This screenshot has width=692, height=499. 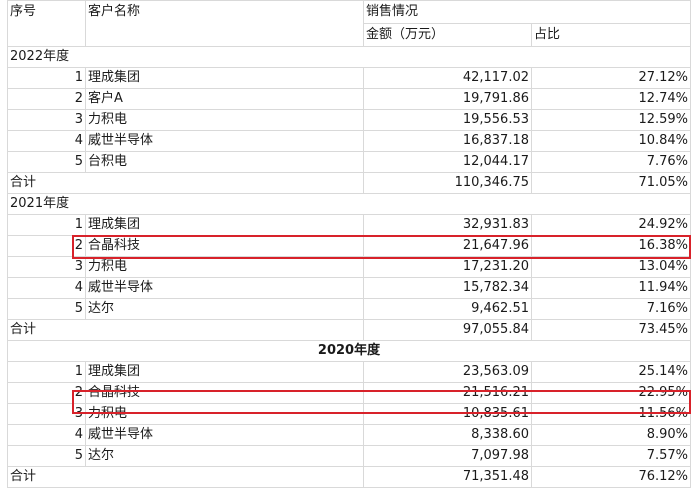 What do you see at coordinates (611, 456) in the screenshot?
I see `row-ratio: 7.57%` at bounding box center [611, 456].